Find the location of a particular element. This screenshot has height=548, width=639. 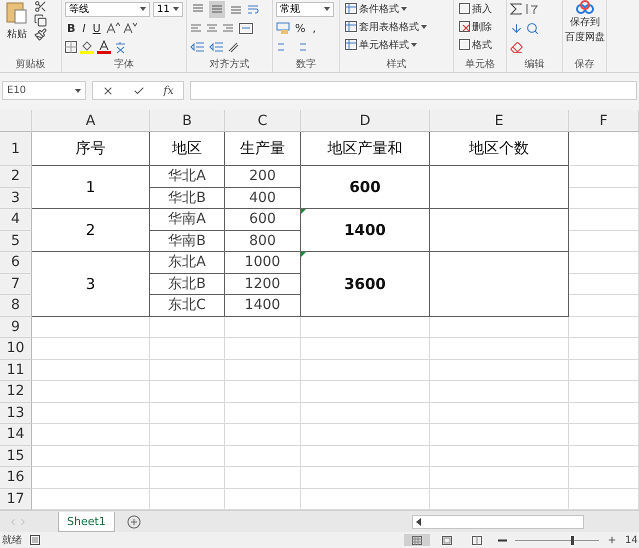

table-cell: 华南B is located at coordinates (187, 241).